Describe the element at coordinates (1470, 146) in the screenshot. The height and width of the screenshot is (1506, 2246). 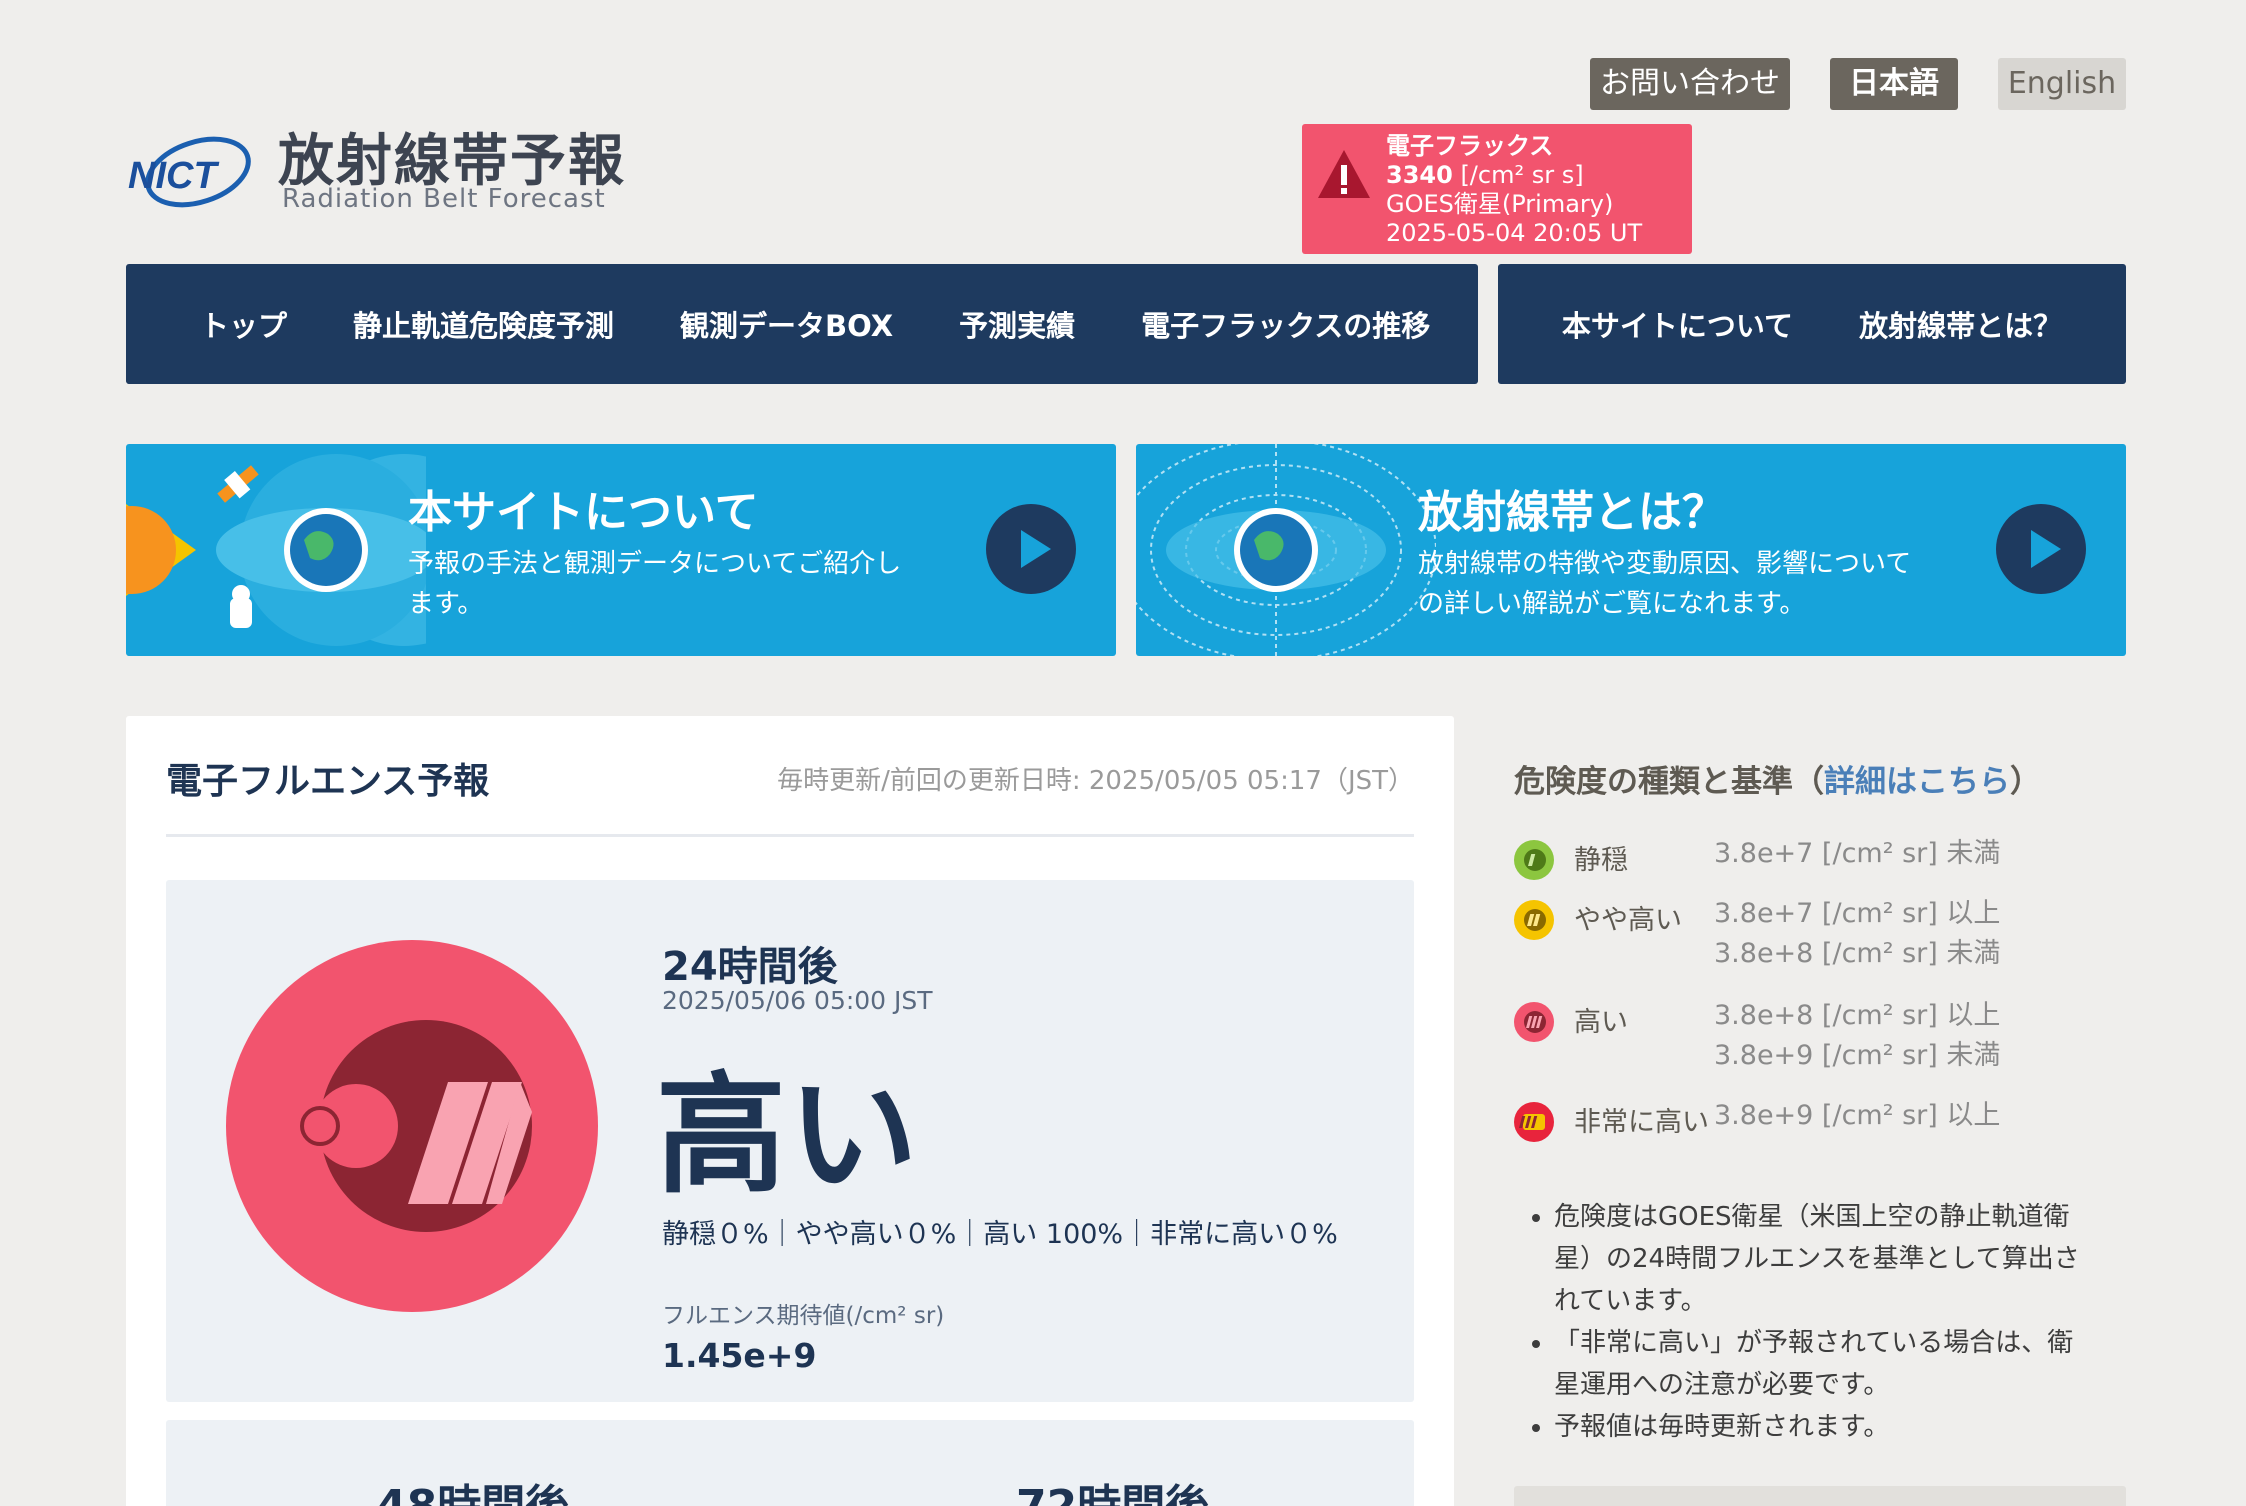
I see `alert-title: 電子フラックス` at that location.